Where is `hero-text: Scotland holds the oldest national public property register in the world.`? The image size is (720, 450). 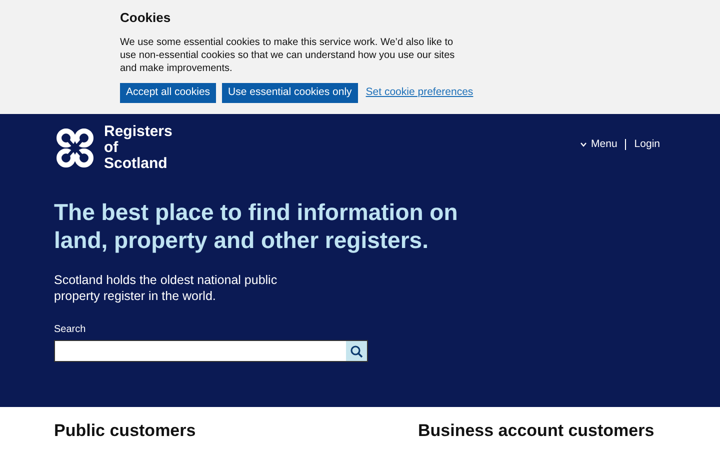
hero-text: Scotland holds the oldest national public property register in the world. is located at coordinates (166, 288).